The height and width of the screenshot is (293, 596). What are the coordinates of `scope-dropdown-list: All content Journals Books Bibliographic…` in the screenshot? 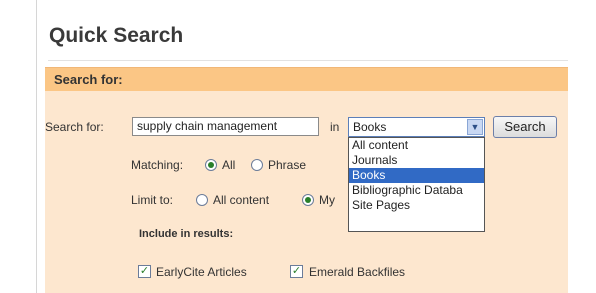 It's located at (416, 184).